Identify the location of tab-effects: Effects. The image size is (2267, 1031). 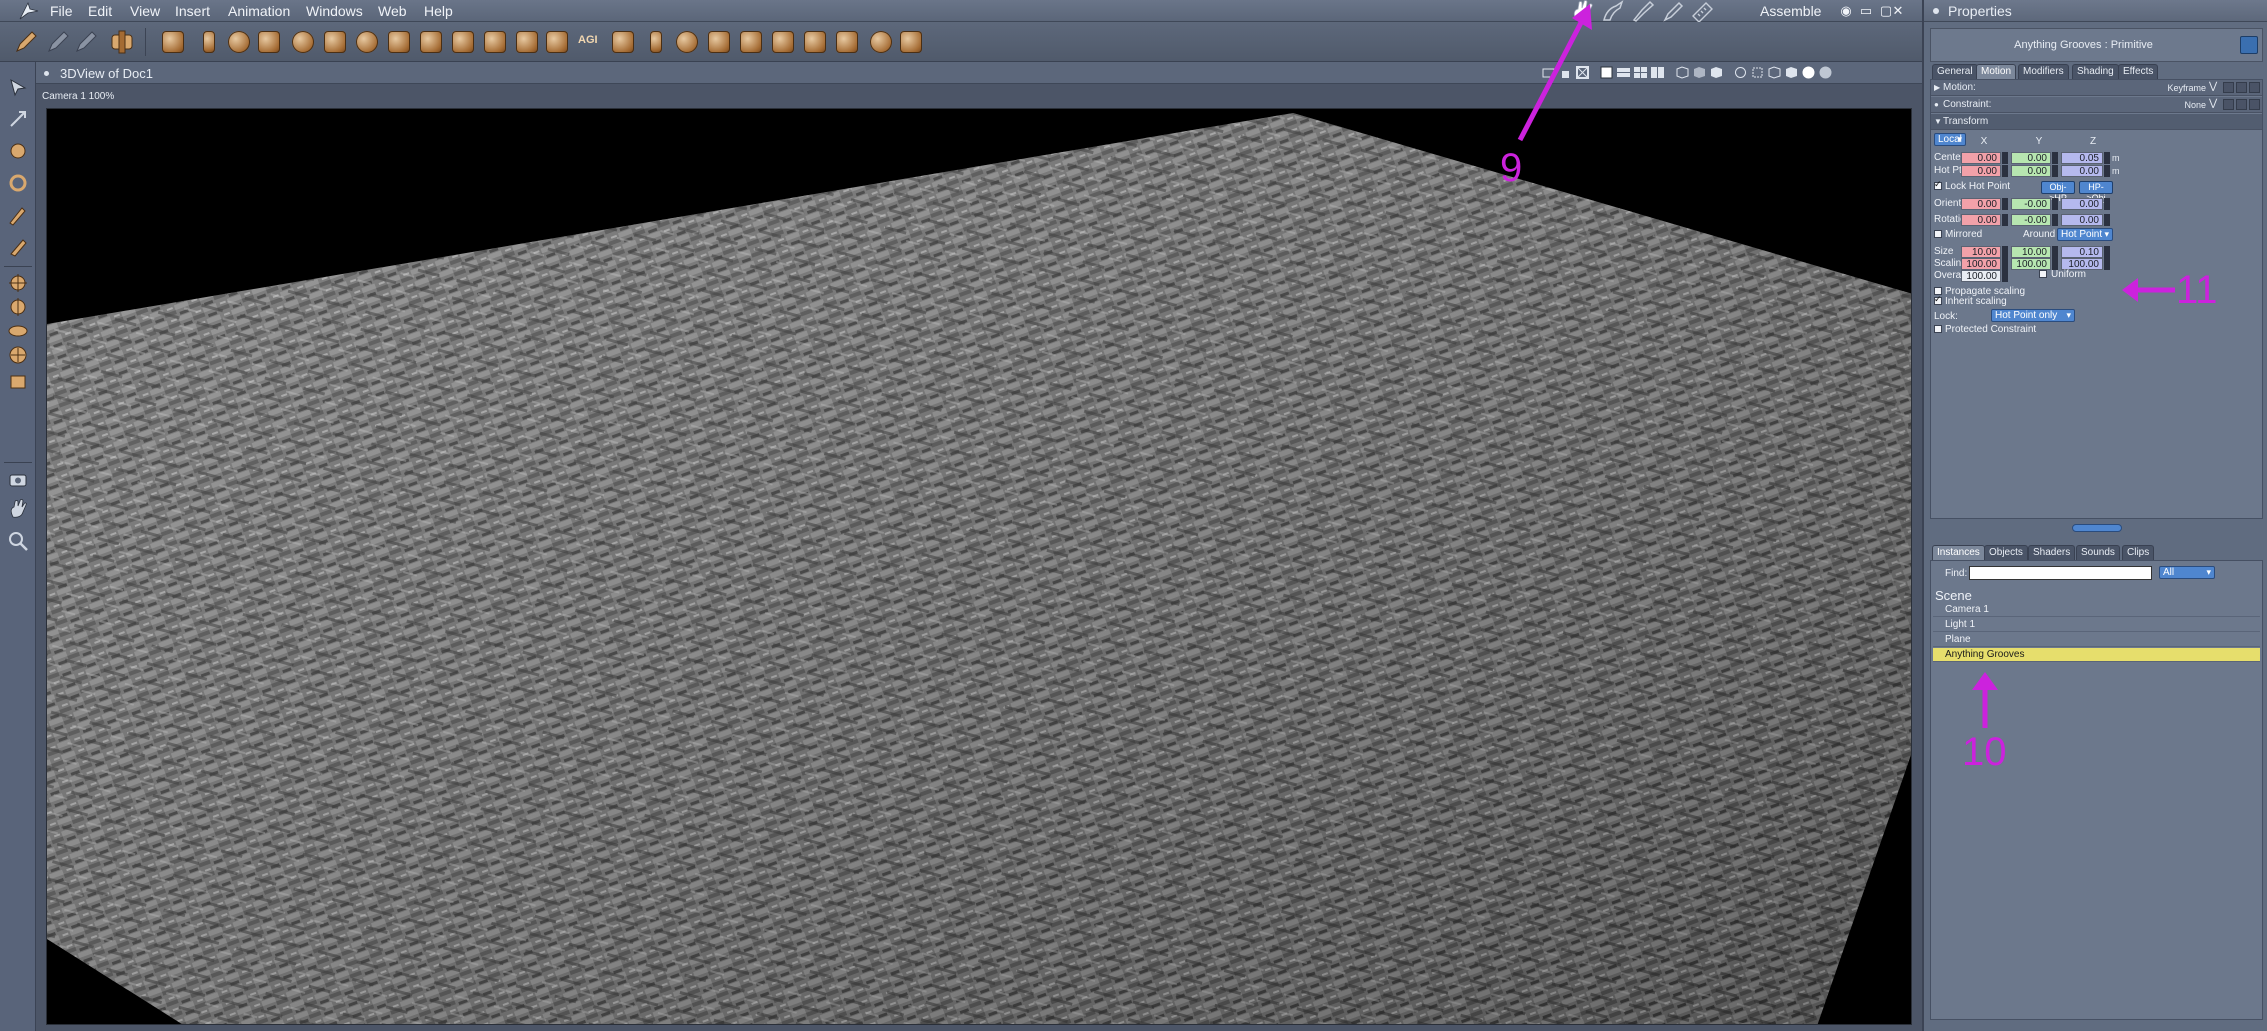
(2138, 71).